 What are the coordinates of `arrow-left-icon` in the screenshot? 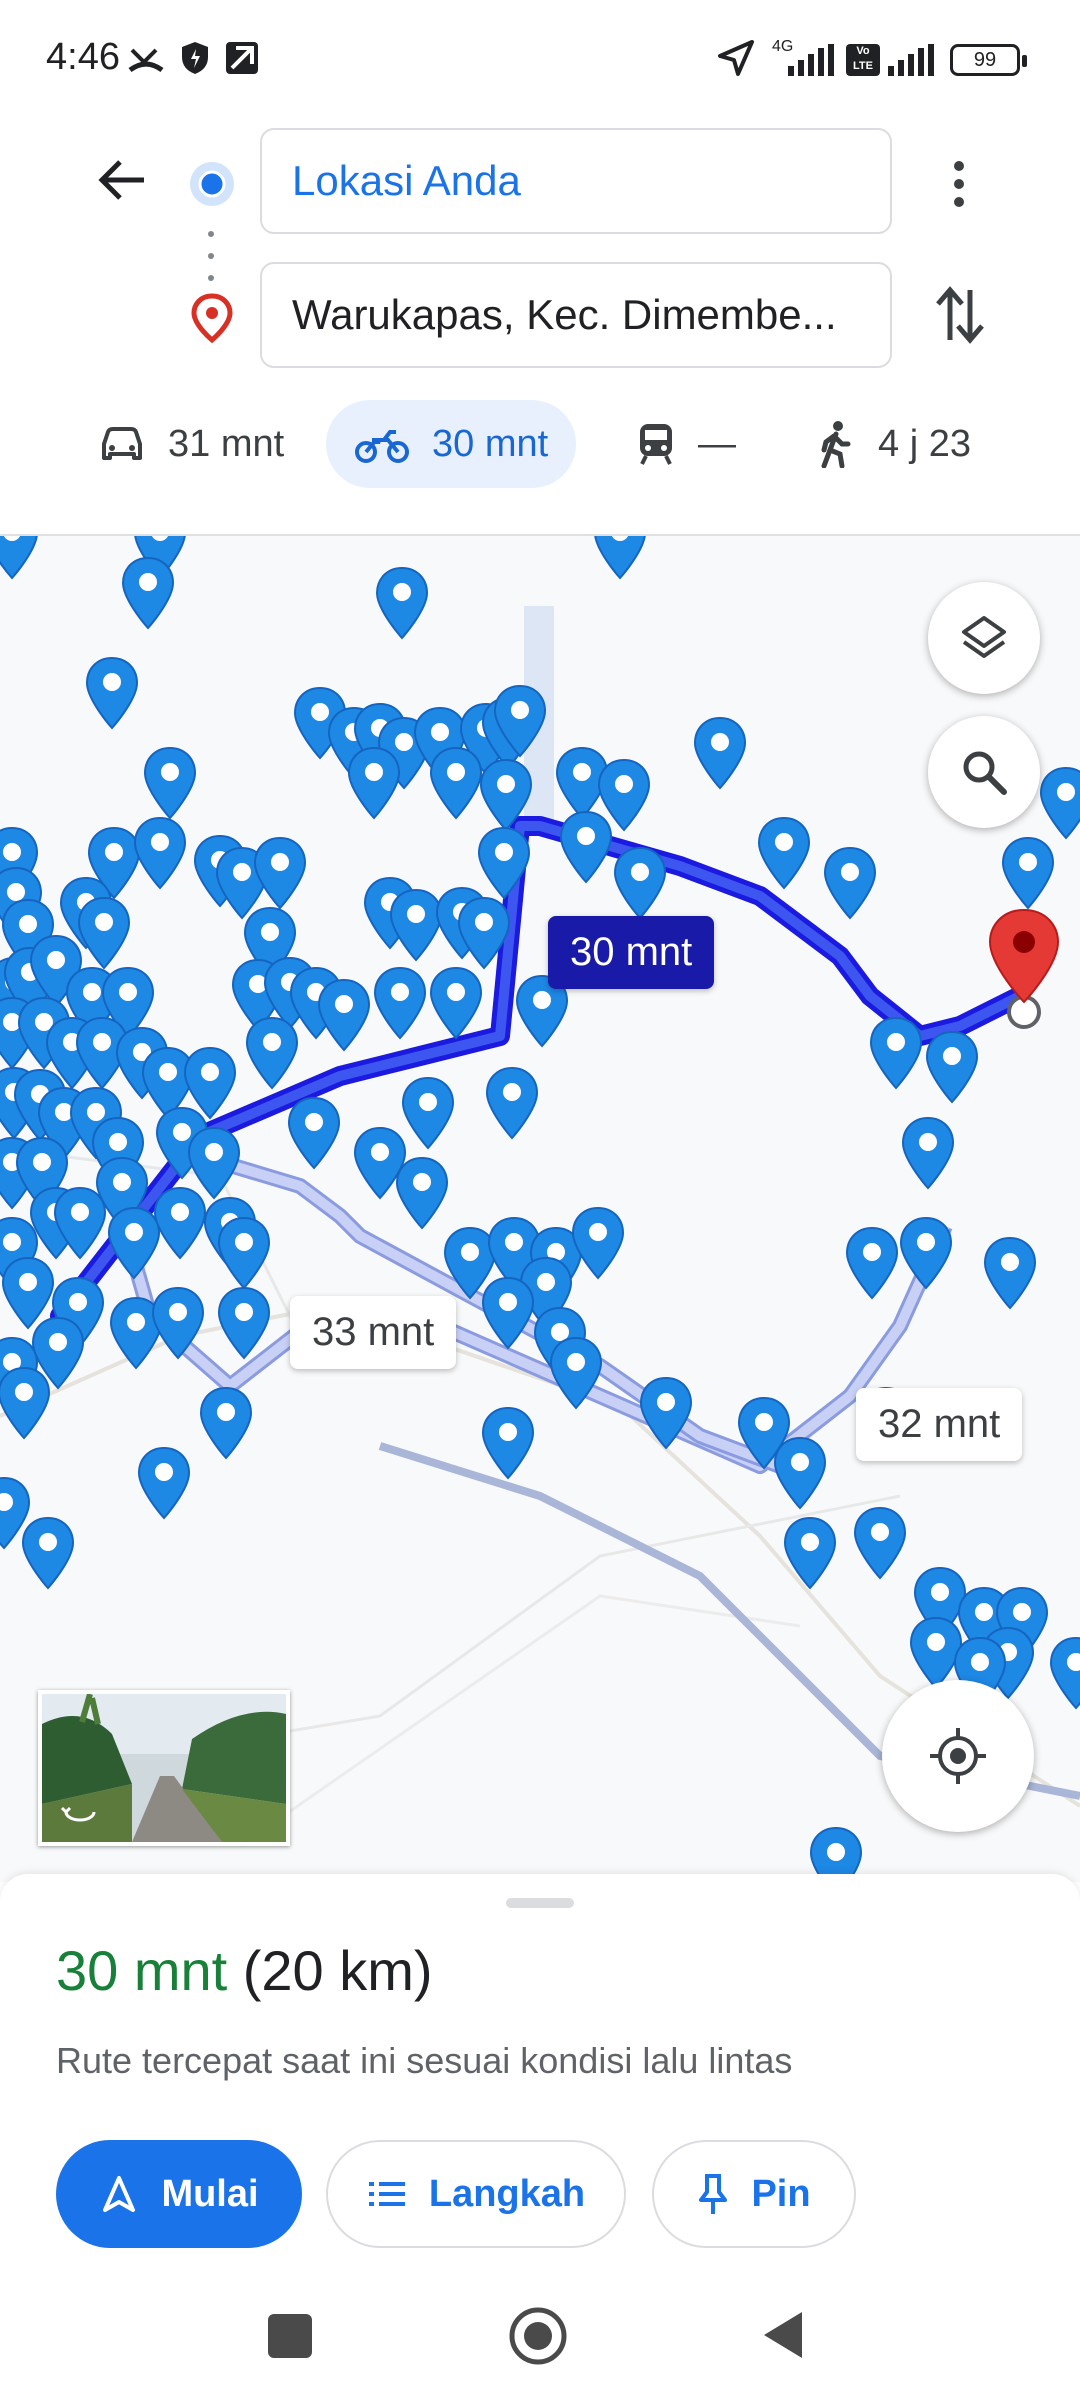 It's located at (122, 180).